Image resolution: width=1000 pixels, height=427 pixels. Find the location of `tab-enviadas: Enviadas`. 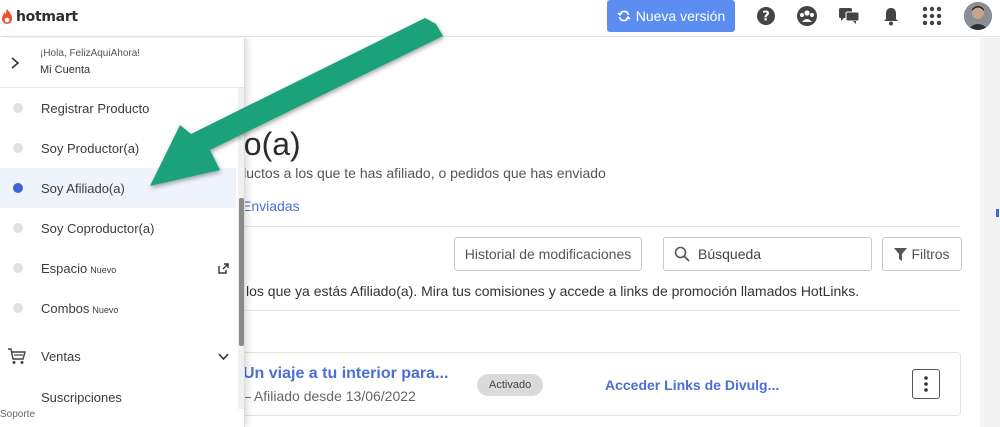

tab-enviadas: Enviadas is located at coordinates (271, 206).